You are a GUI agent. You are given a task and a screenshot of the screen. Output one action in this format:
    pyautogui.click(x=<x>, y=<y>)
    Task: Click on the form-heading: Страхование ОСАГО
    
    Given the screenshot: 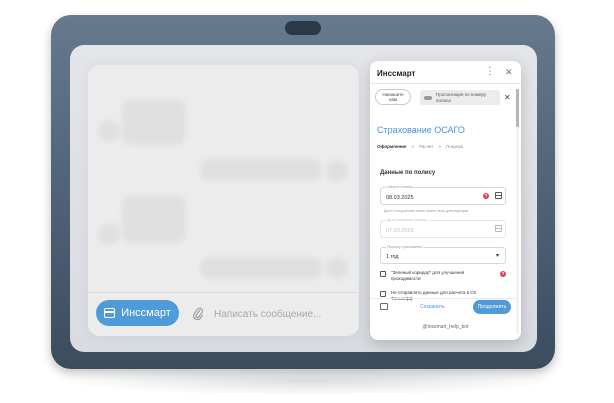 What is the action you would take?
    pyautogui.click(x=421, y=130)
    